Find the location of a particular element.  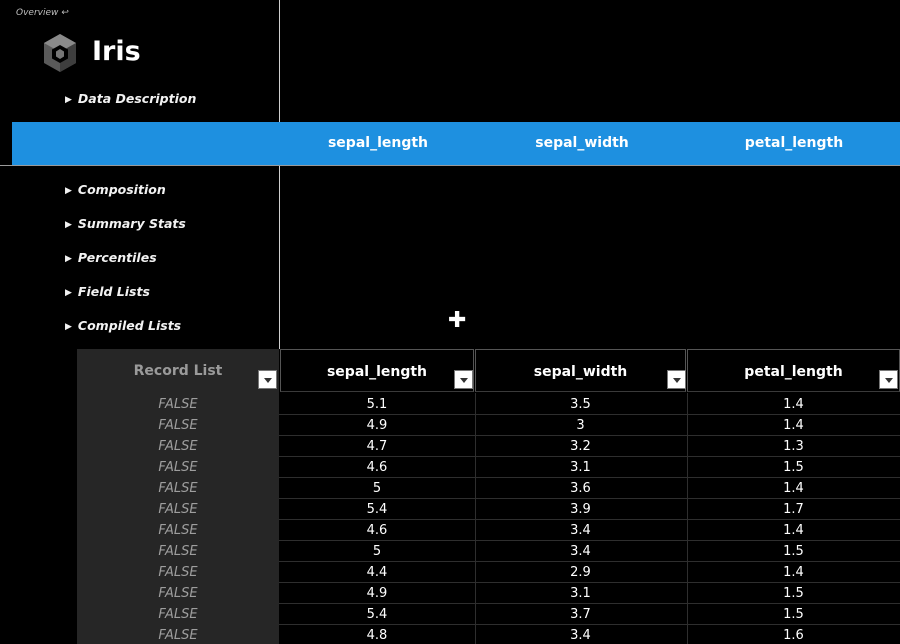

column-header-label: petal_length is located at coordinates (793, 372).